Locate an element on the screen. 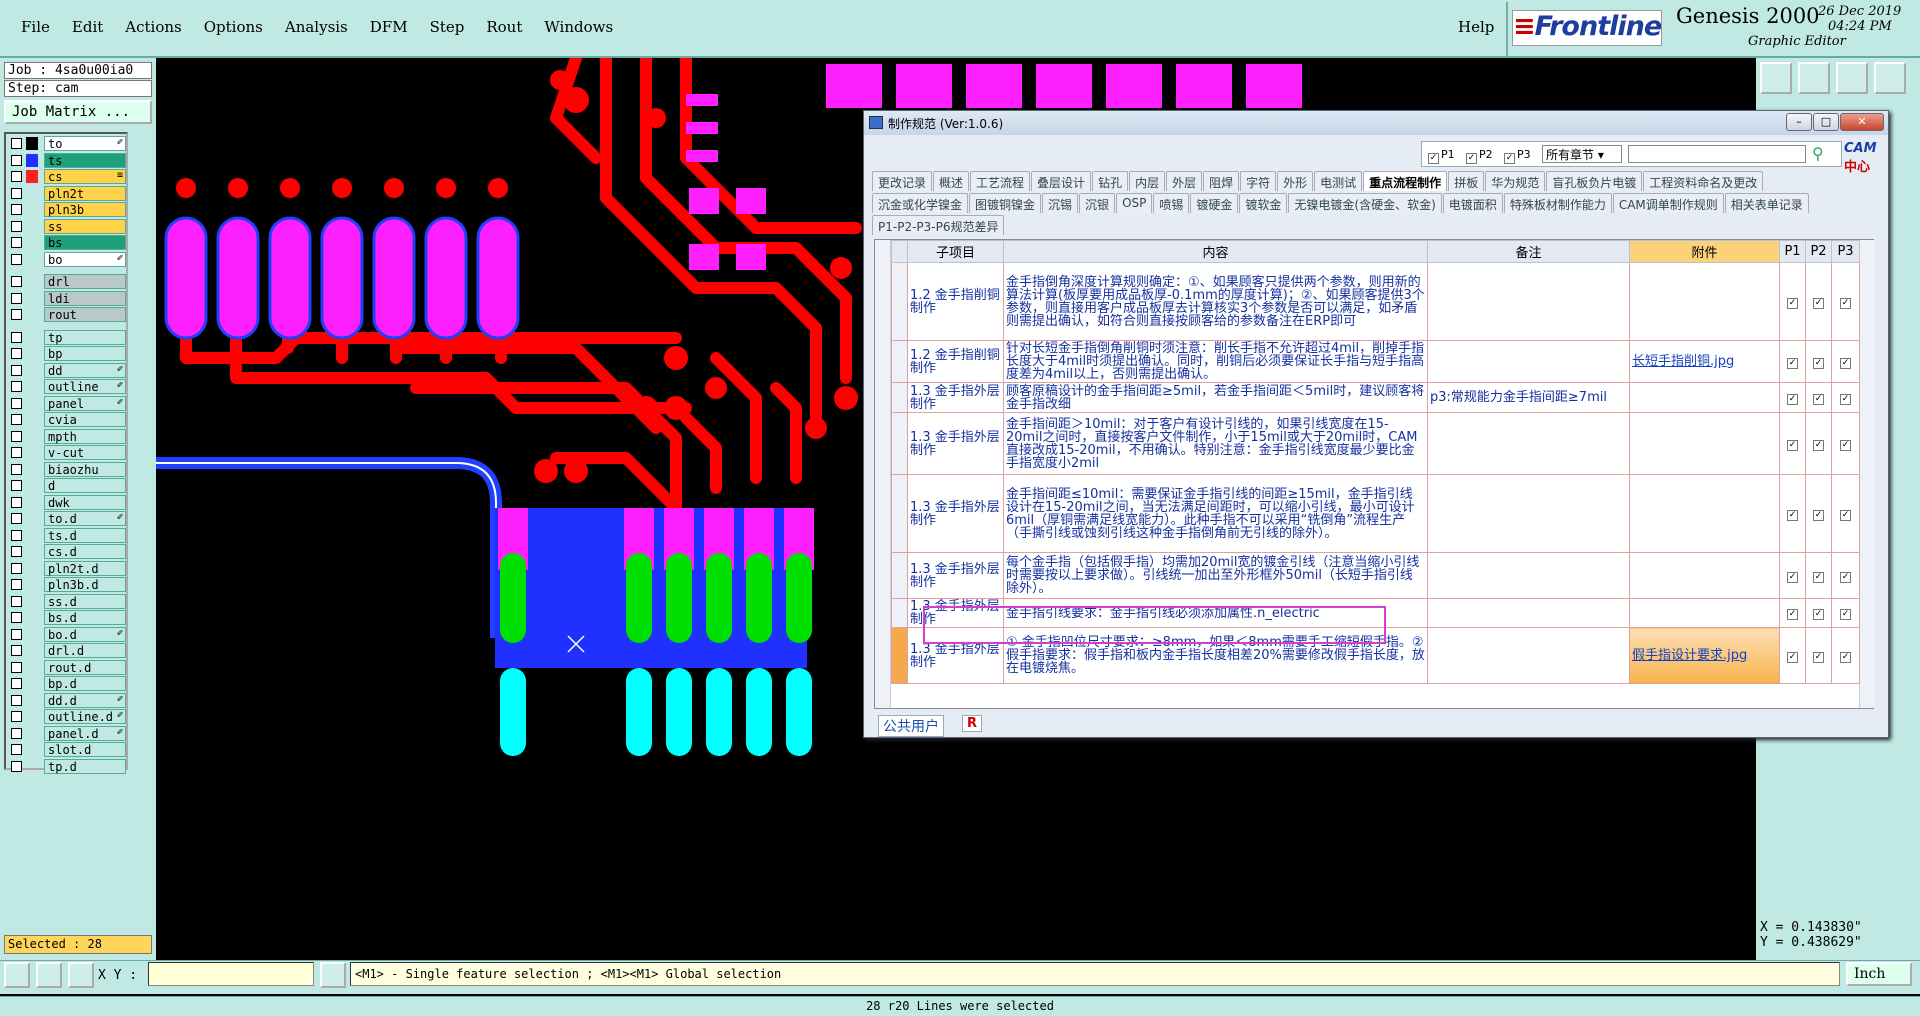 This screenshot has width=1920, height=1016. layer-row: drl.d is located at coordinates (67, 650).